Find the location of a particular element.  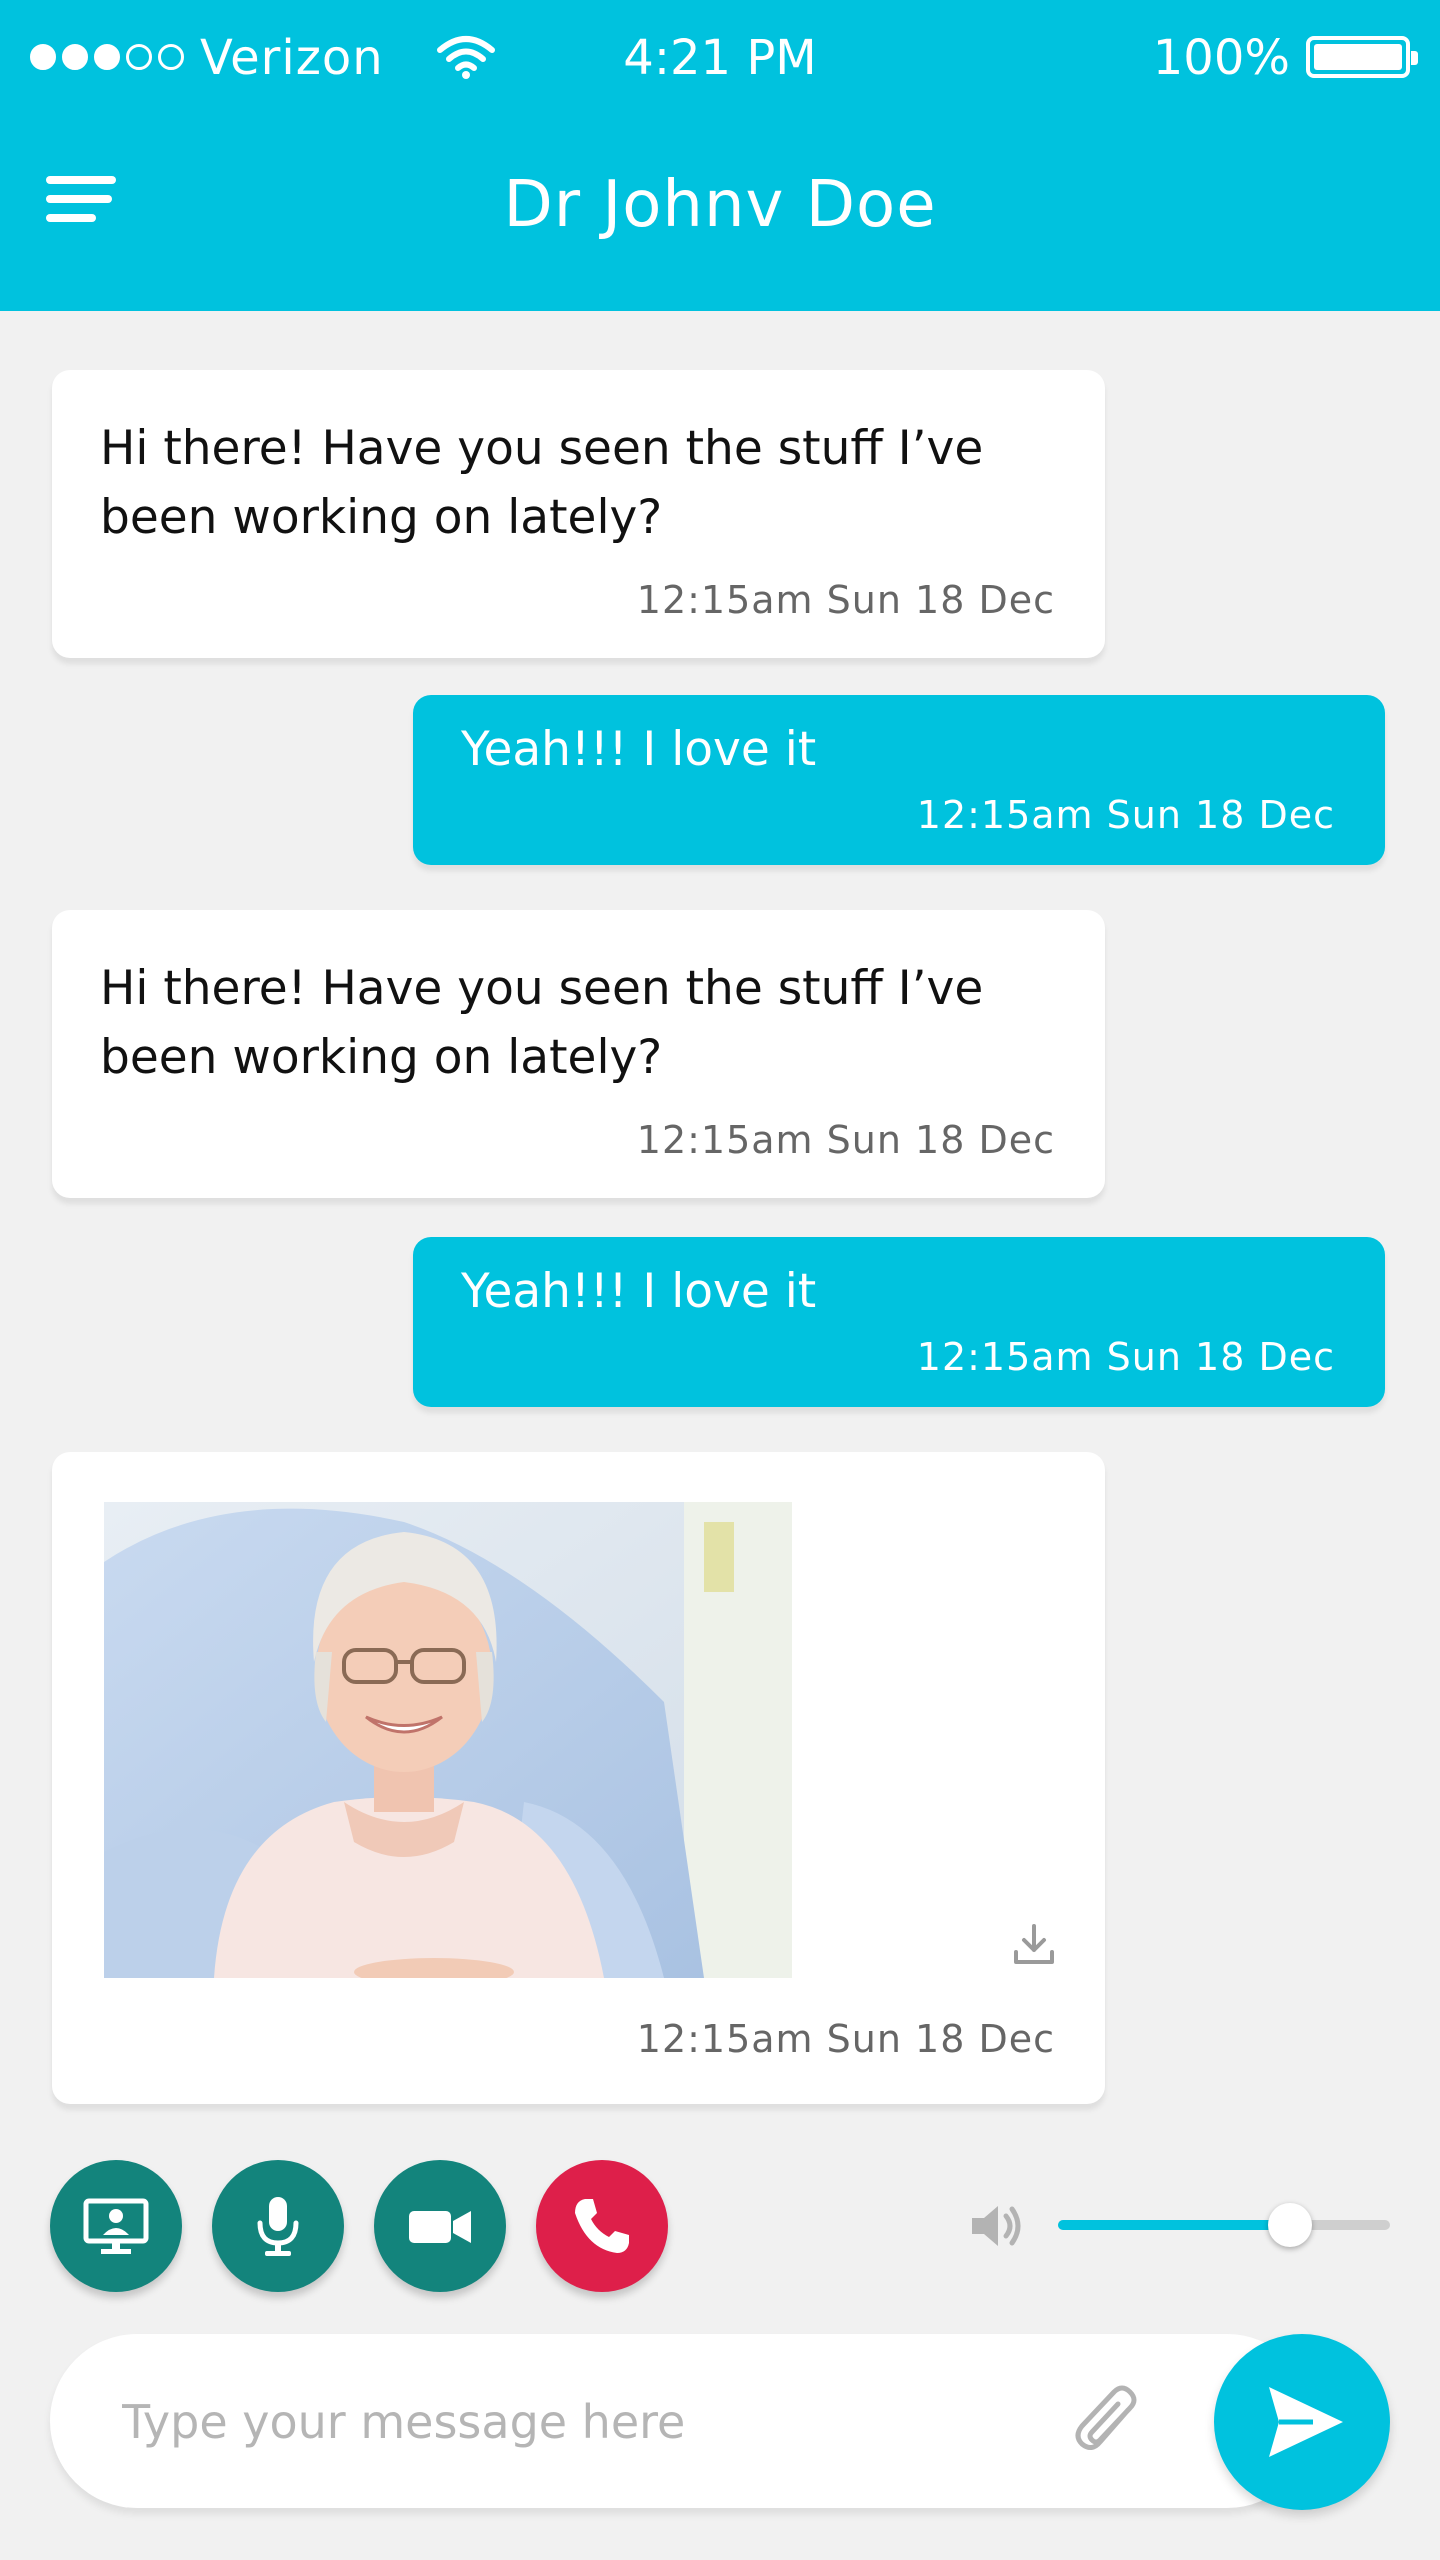

phone-end-icon is located at coordinates (602, 2226).